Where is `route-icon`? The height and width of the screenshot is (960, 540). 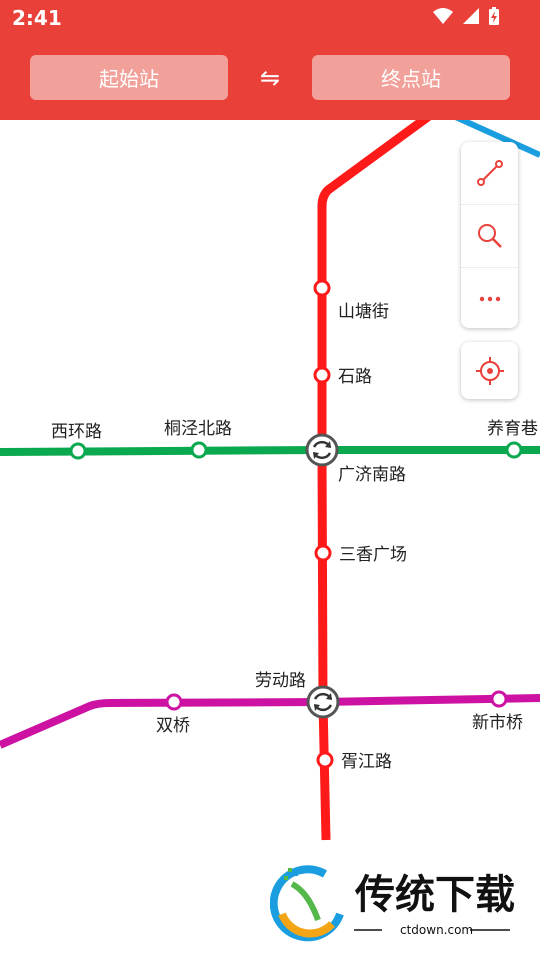 route-icon is located at coordinates (489, 173).